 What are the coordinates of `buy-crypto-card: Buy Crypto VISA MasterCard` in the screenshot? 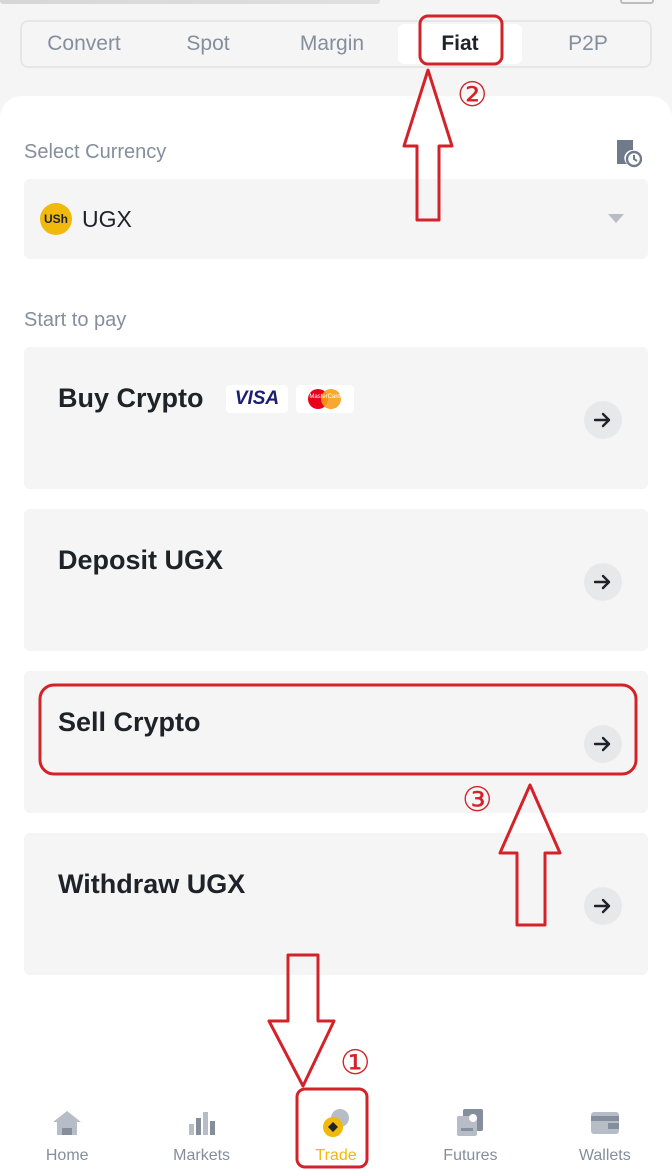 It's located at (336, 418).